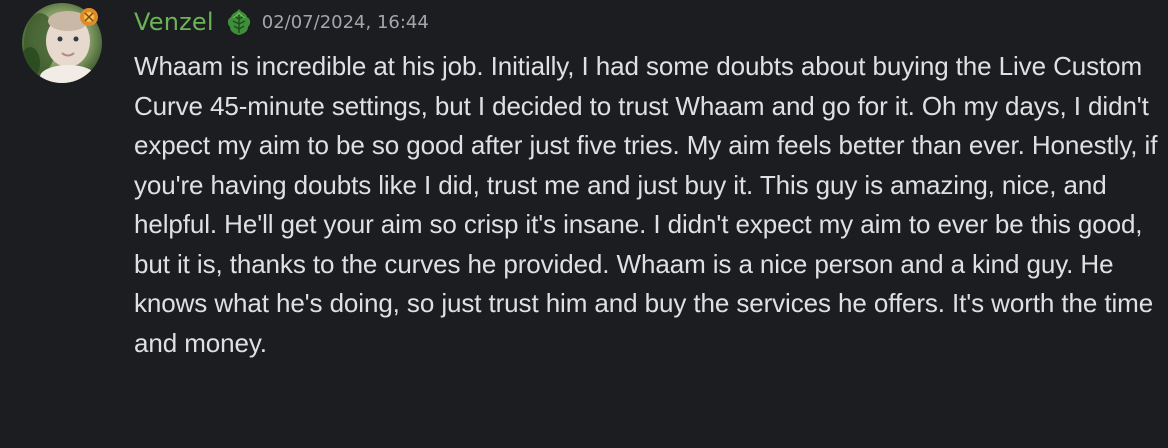 The width and height of the screenshot is (1168, 448). Describe the element at coordinates (239, 22) in the screenshot. I see `green-leaf-role-icon` at that location.